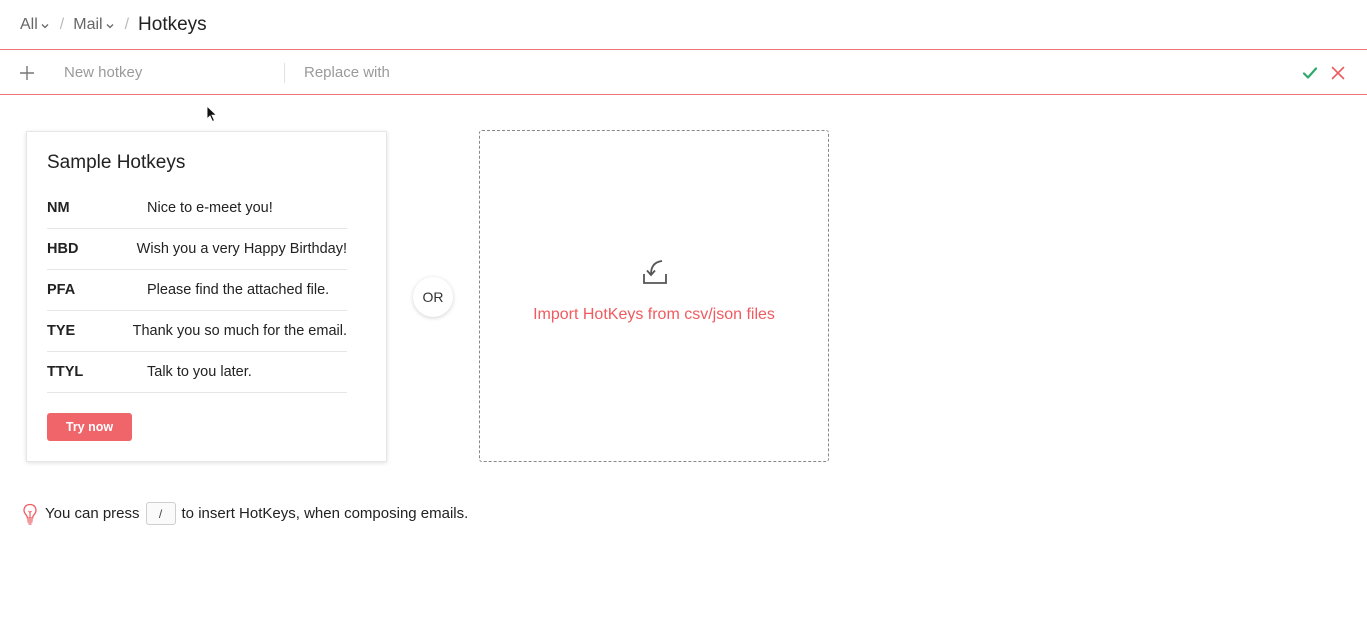 The height and width of the screenshot is (622, 1367). Describe the element at coordinates (169, 72) in the screenshot. I see `new-hotkey-input` at that location.